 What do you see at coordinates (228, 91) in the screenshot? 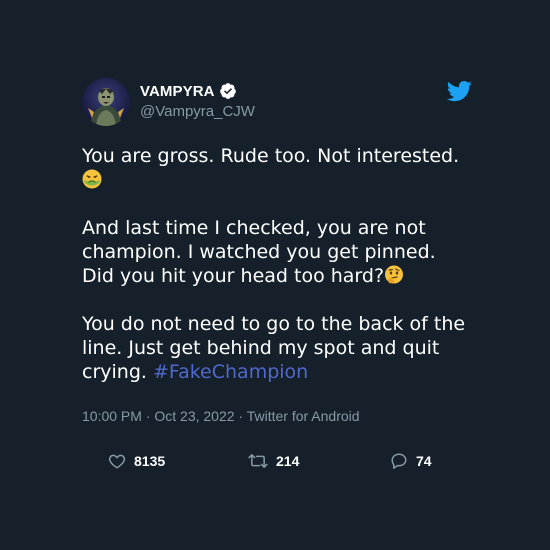
I see `verified-badge-icon` at bounding box center [228, 91].